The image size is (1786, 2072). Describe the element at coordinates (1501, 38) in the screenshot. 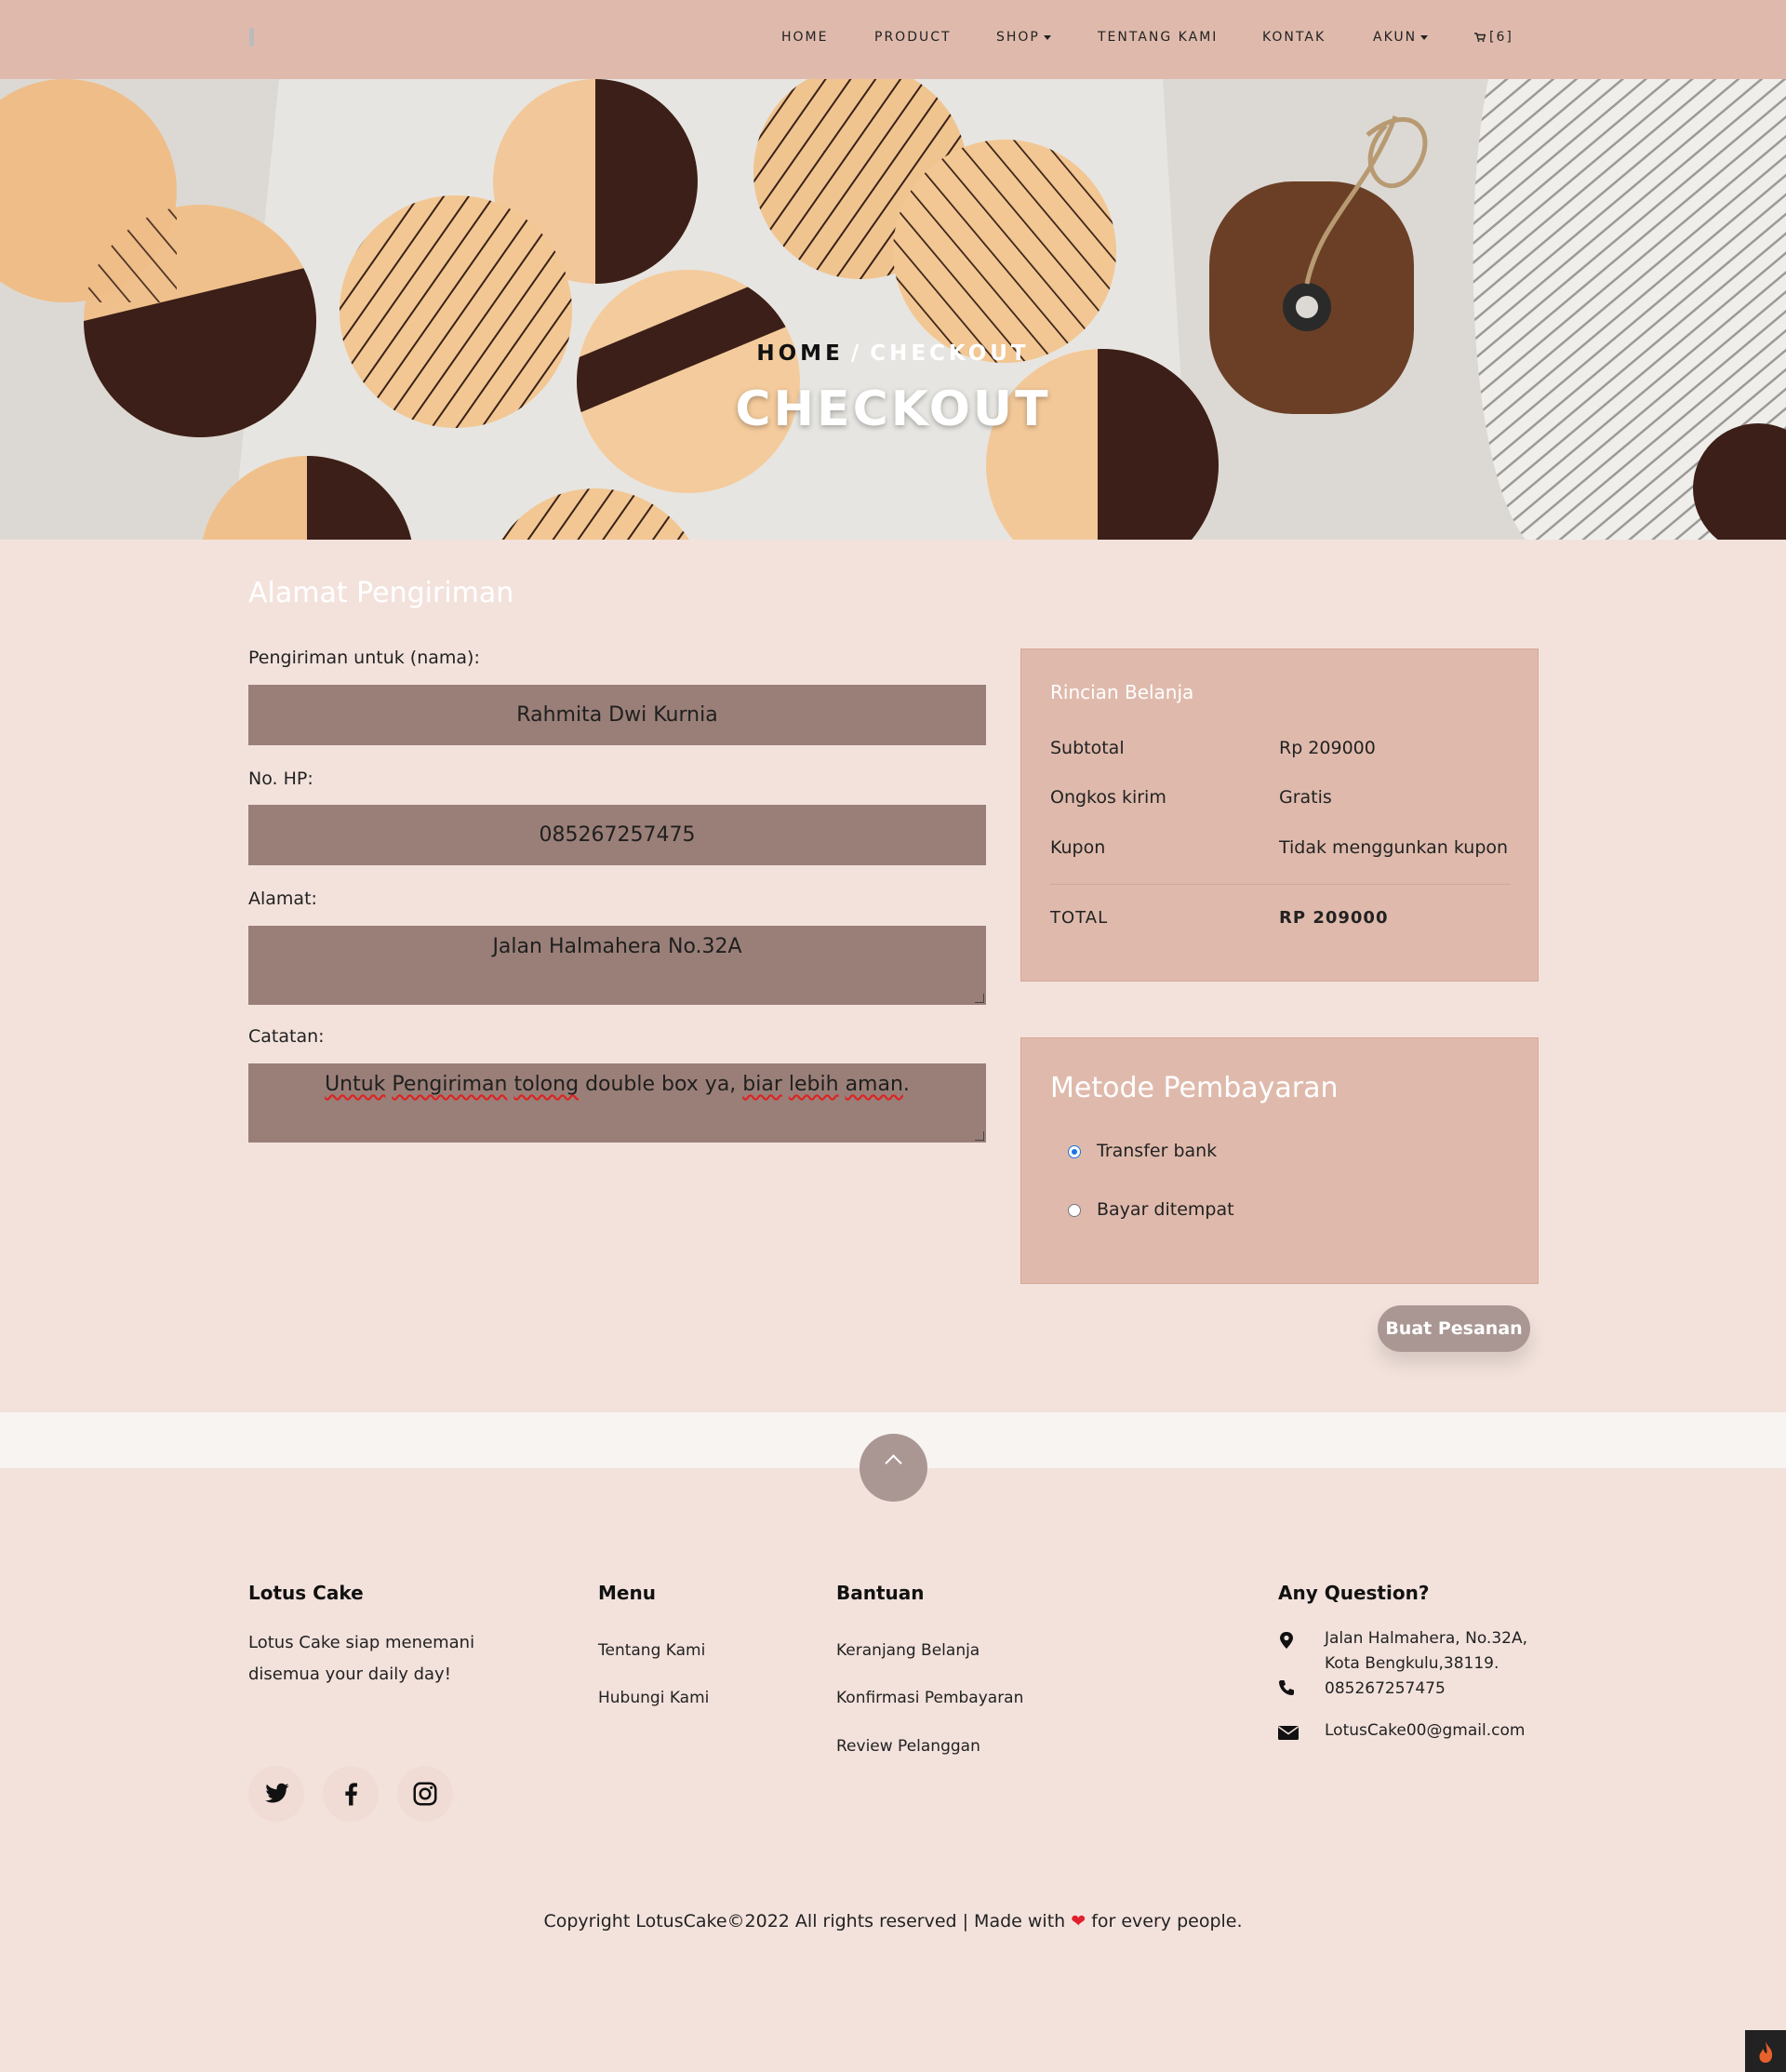

I see `cart-count: [6]` at that location.